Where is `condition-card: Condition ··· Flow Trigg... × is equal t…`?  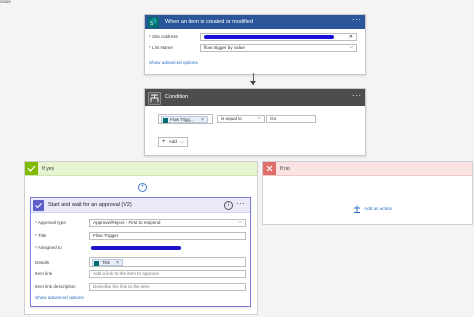
condition-card: Condition ··· Flow Trigg... × is equal t… is located at coordinates (255, 122).